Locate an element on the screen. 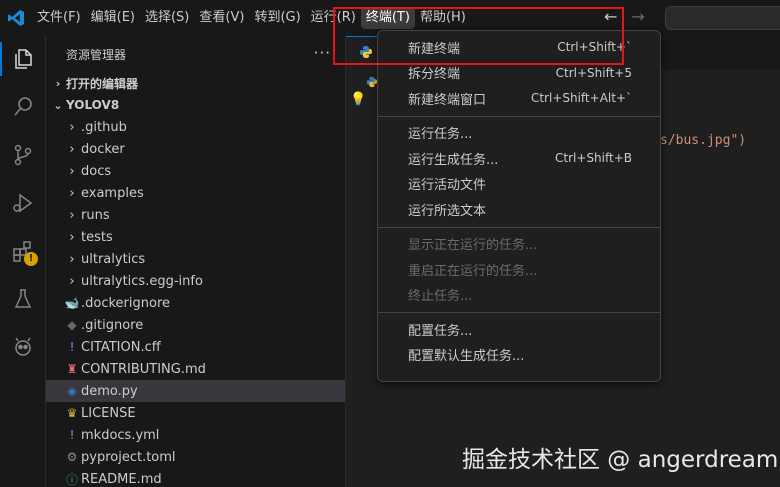 Image resolution: width=780 pixels, height=487 pixels. folder-item: › docs is located at coordinates (195, 171).